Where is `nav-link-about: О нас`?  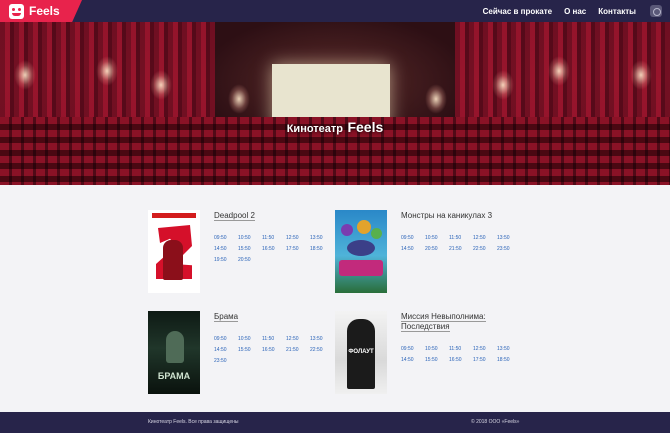 nav-link-about: О нас is located at coordinates (575, 11).